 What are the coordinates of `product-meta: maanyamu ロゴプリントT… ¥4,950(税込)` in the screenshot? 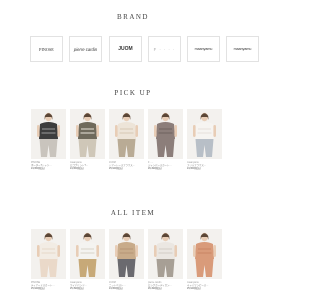 It's located at (87, 165).